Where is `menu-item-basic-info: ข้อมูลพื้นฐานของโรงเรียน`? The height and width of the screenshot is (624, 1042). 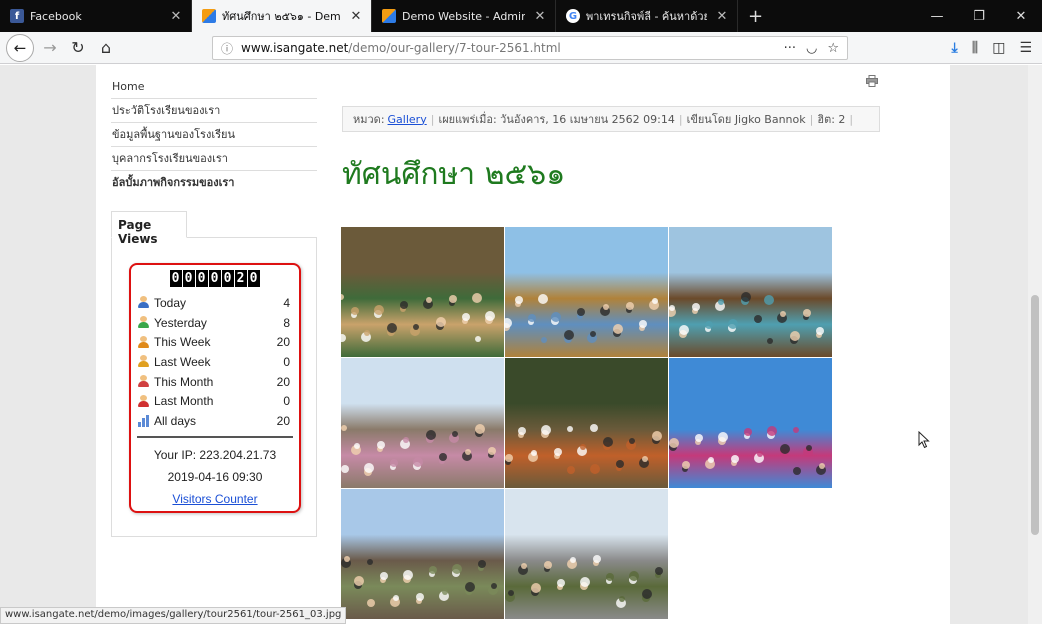
menu-item-basic-info: ข้อมูลพื้นฐานของโรงเรียน is located at coordinates (214, 135).